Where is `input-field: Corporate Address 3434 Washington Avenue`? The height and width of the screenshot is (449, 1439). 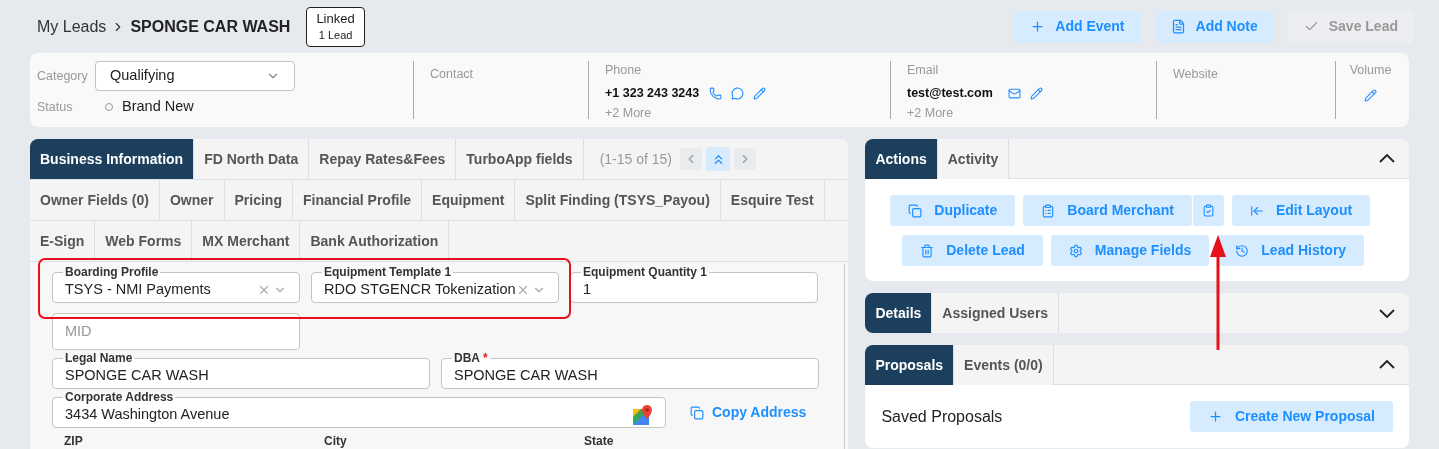 input-field: Corporate Address 3434 Washington Avenue is located at coordinates (359, 409).